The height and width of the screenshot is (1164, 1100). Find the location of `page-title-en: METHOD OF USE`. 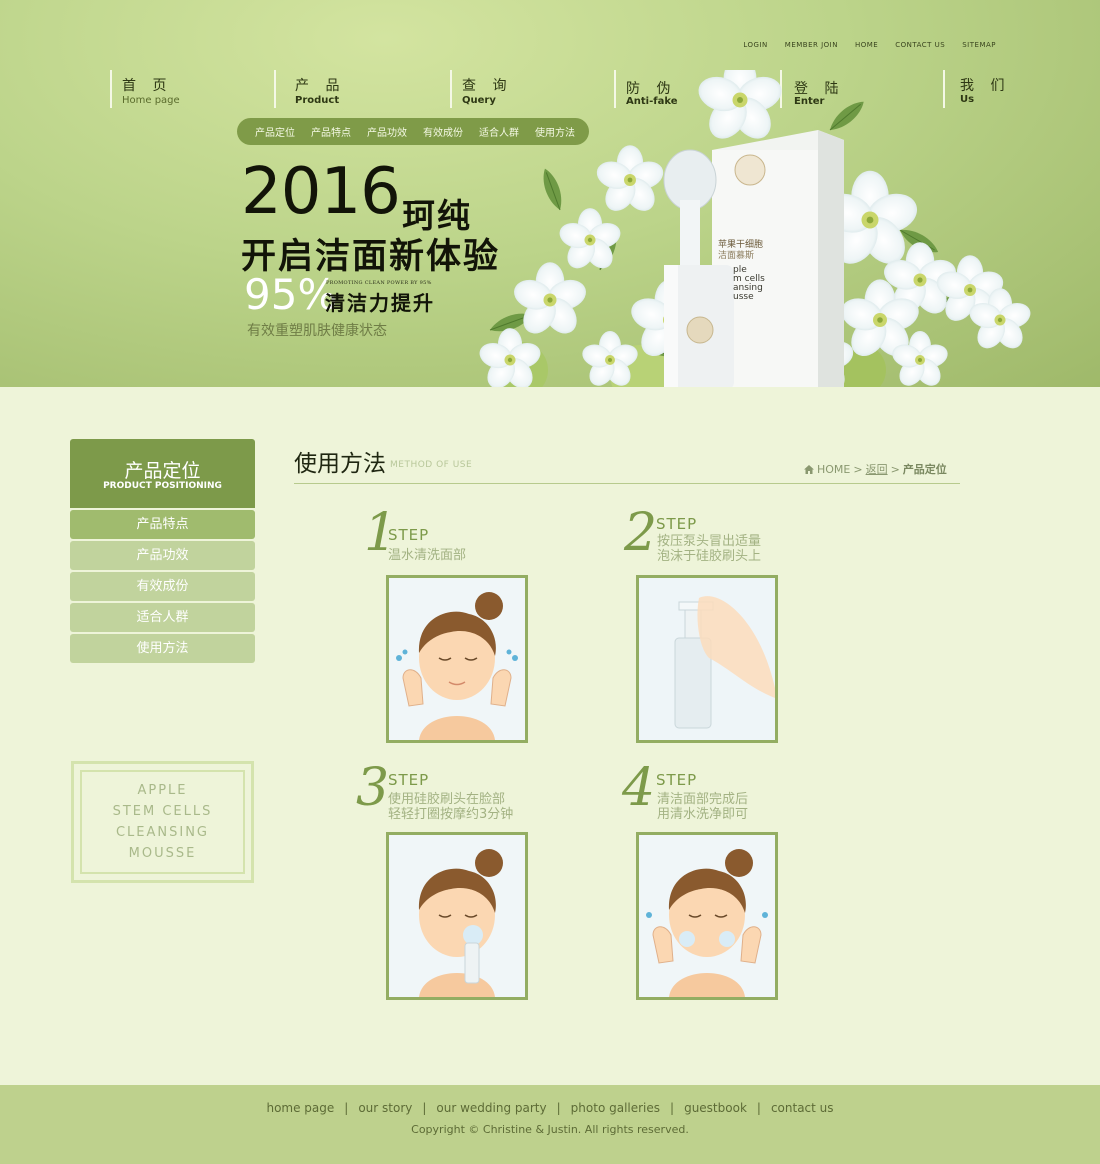

page-title-en: METHOD OF USE is located at coordinates (431, 465).